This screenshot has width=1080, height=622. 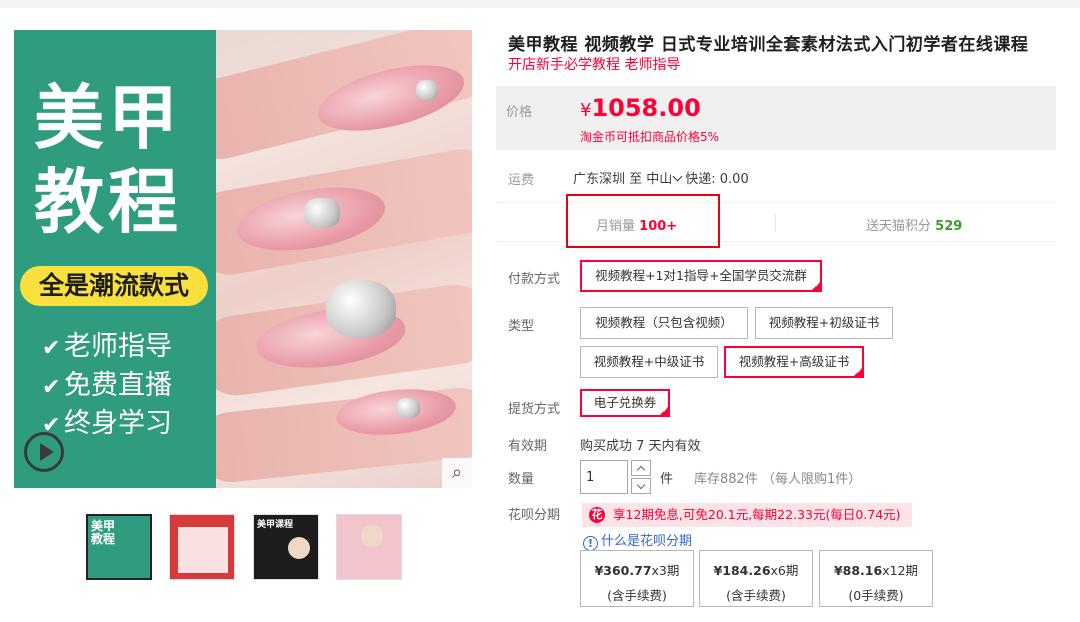 What do you see at coordinates (641, 468) in the screenshot?
I see `quantity-increase-button` at bounding box center [641, 468].